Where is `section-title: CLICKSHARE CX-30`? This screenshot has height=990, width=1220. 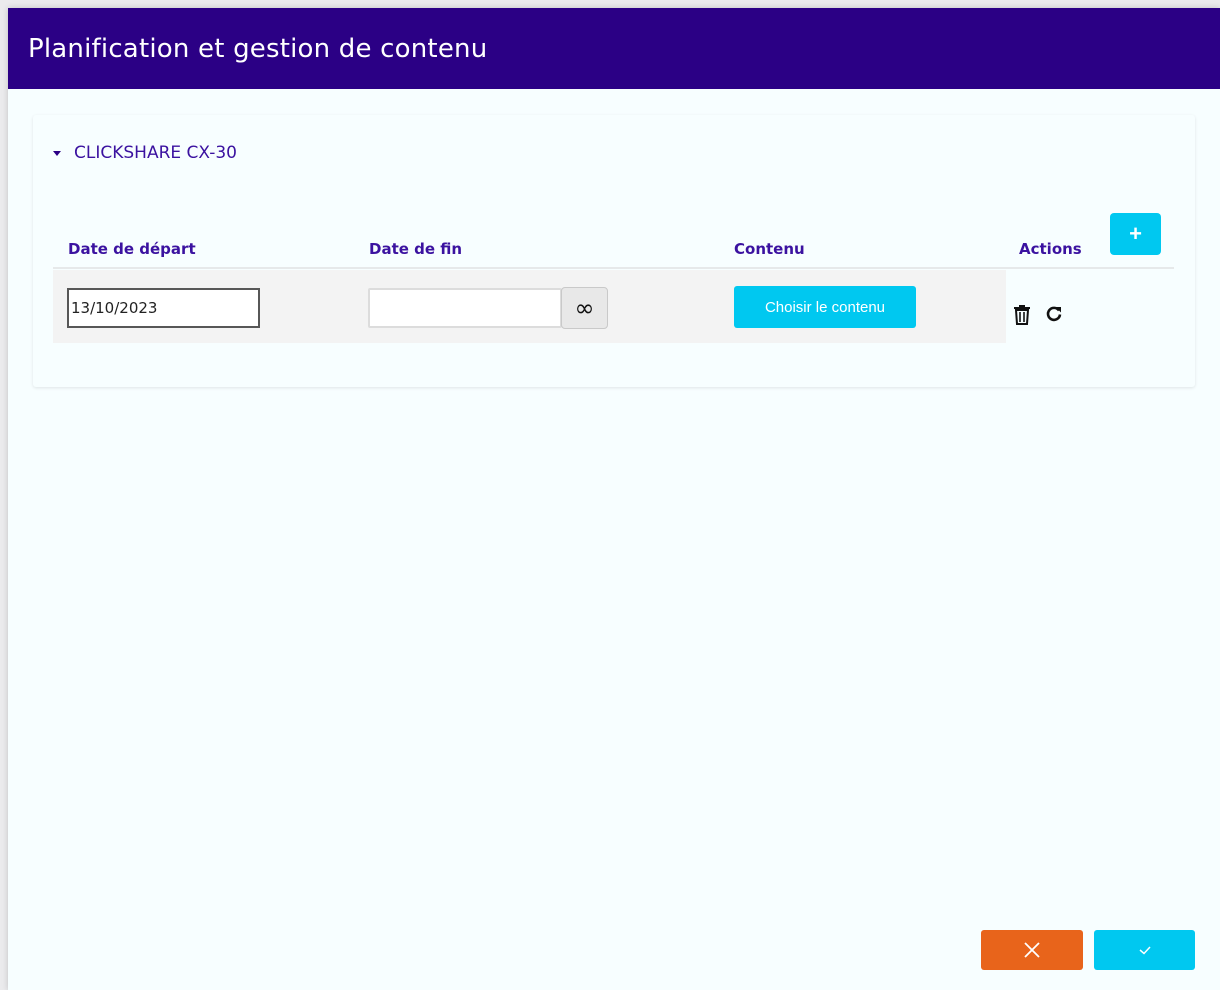
section-title: CLICKSHARE CX-30 is located at coordinates (155, 153).